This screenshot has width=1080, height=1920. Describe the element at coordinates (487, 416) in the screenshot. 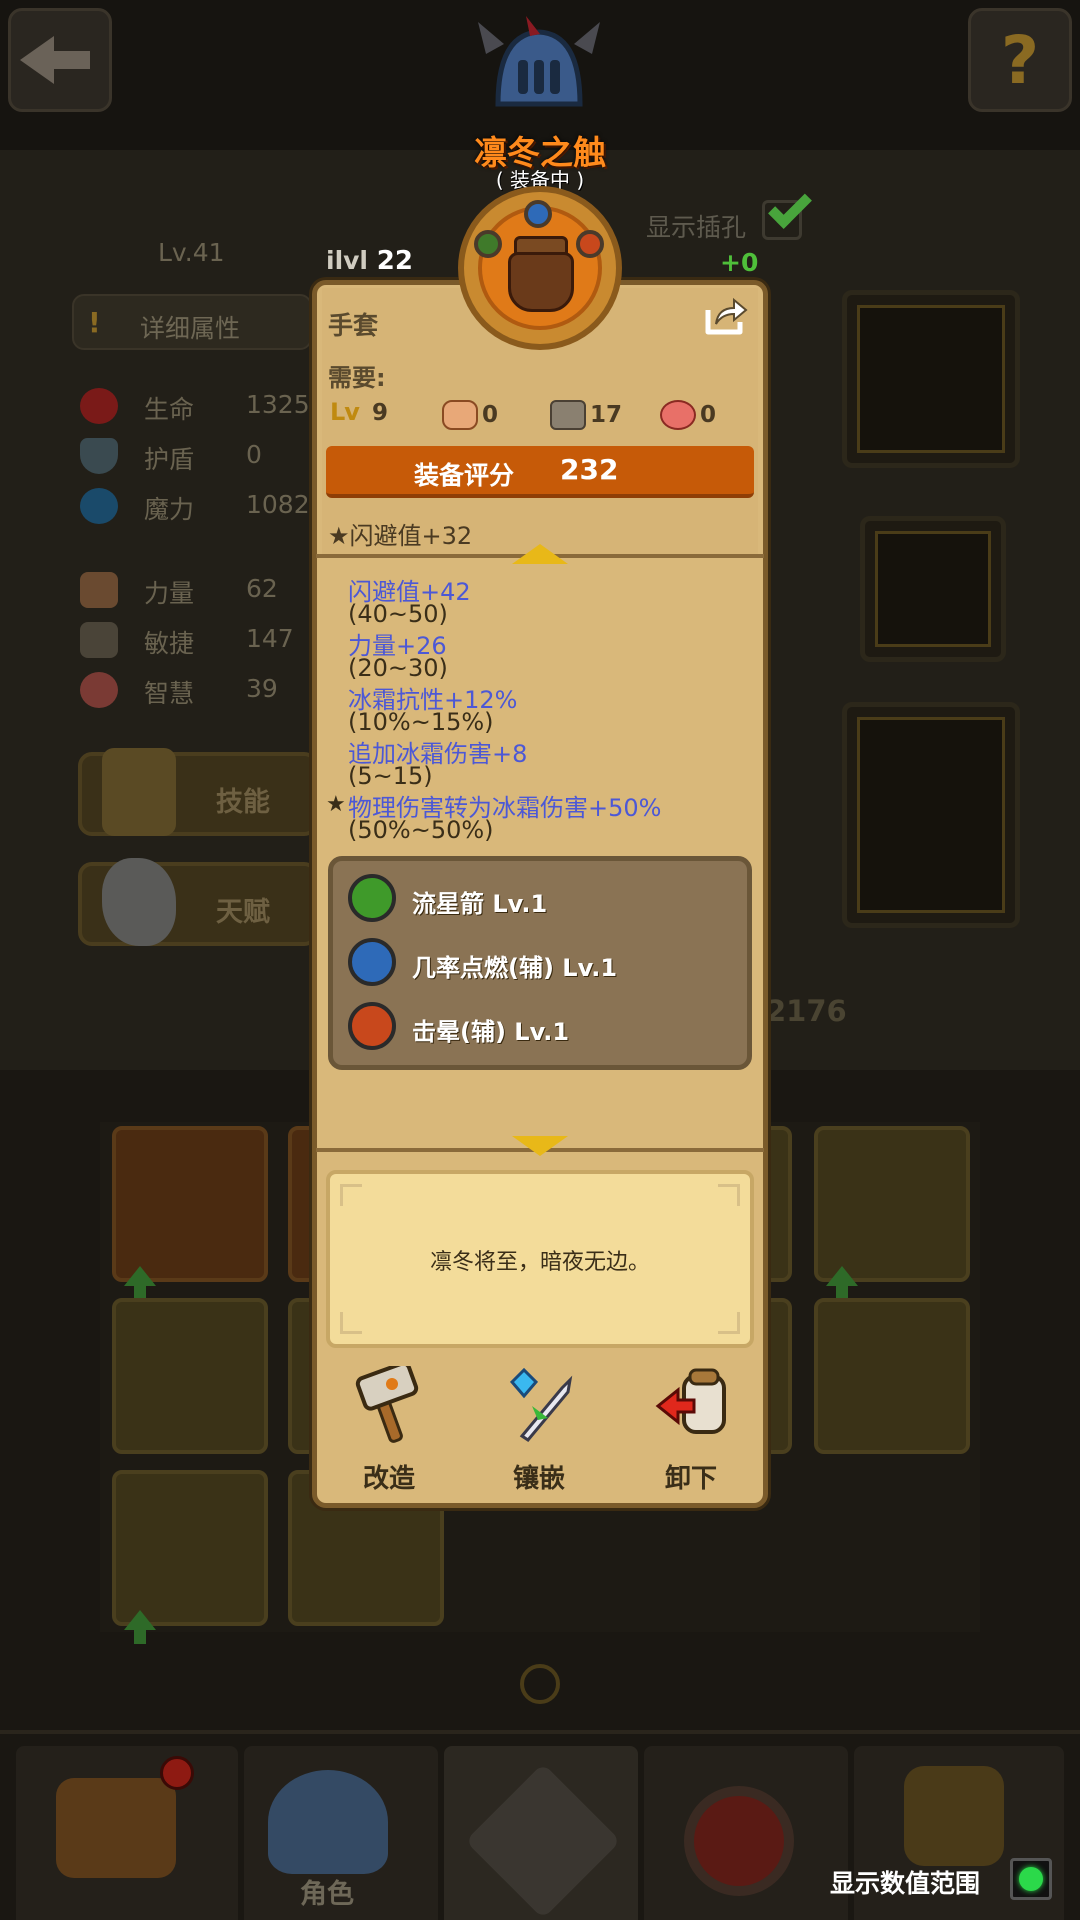

I see `requirement-strength: 0` at that location.